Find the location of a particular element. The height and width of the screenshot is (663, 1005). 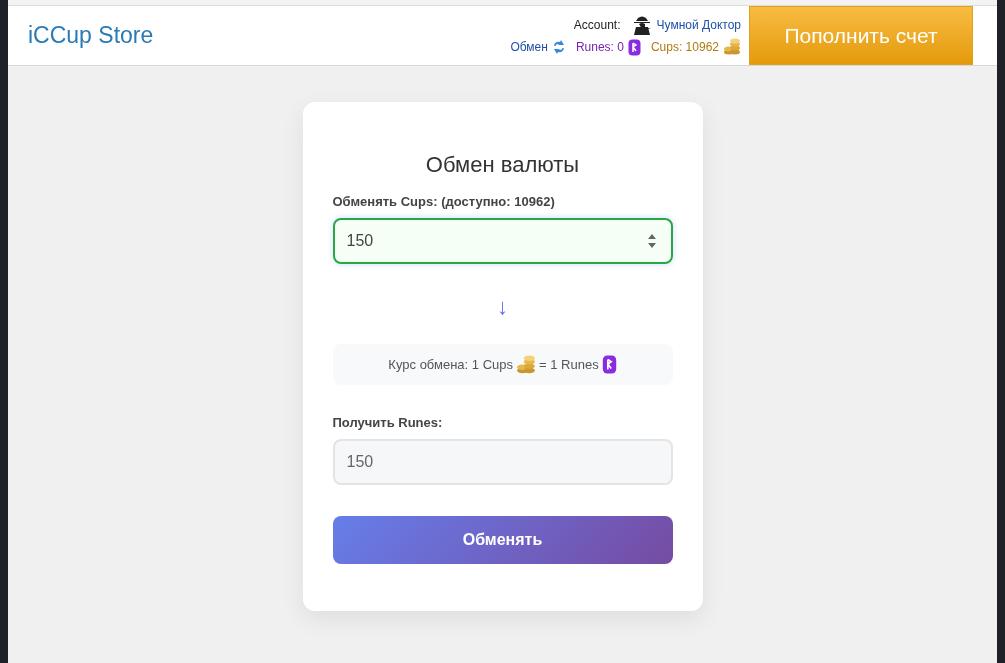

from-amount-label: Обменять Cups: (доступно: 10962) is located at coordinates (444, 201).